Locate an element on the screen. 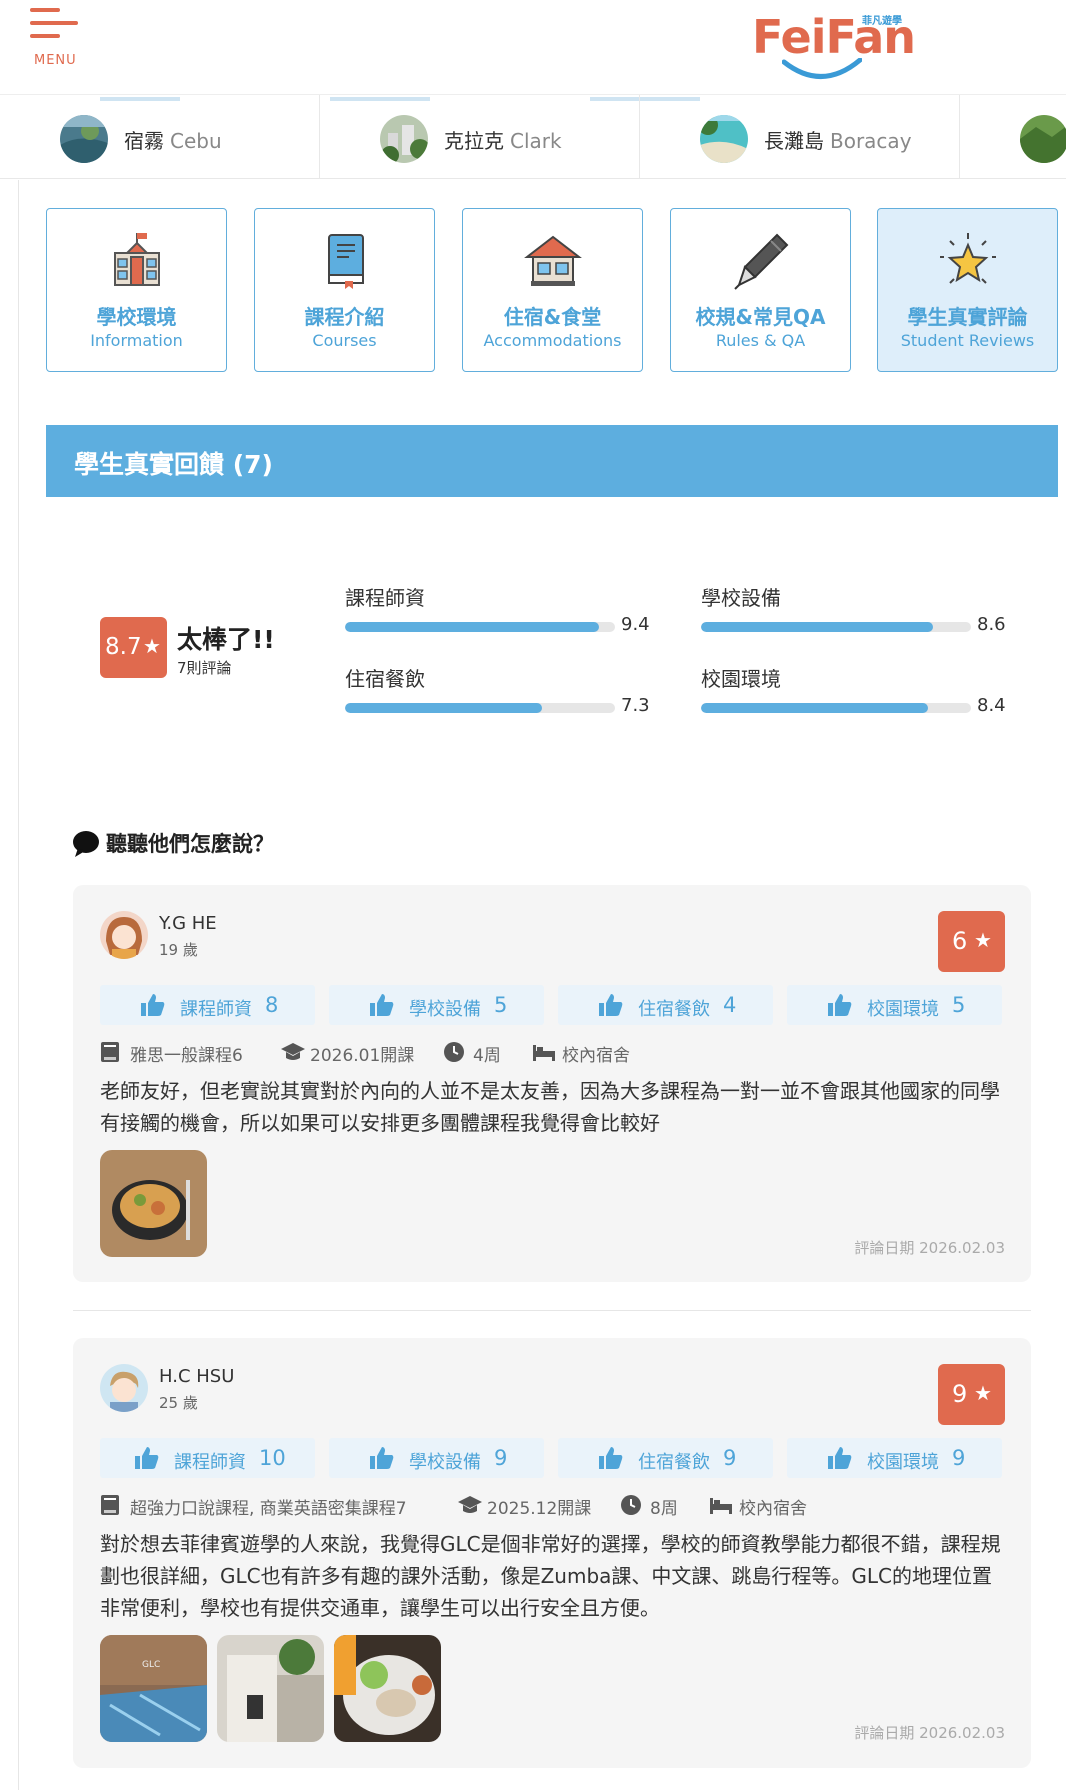 Image resolution: width=1066 pixels, height=1790 pixels. tile-label-zh: 學生真實評論 is located at coordinates (967, 317).